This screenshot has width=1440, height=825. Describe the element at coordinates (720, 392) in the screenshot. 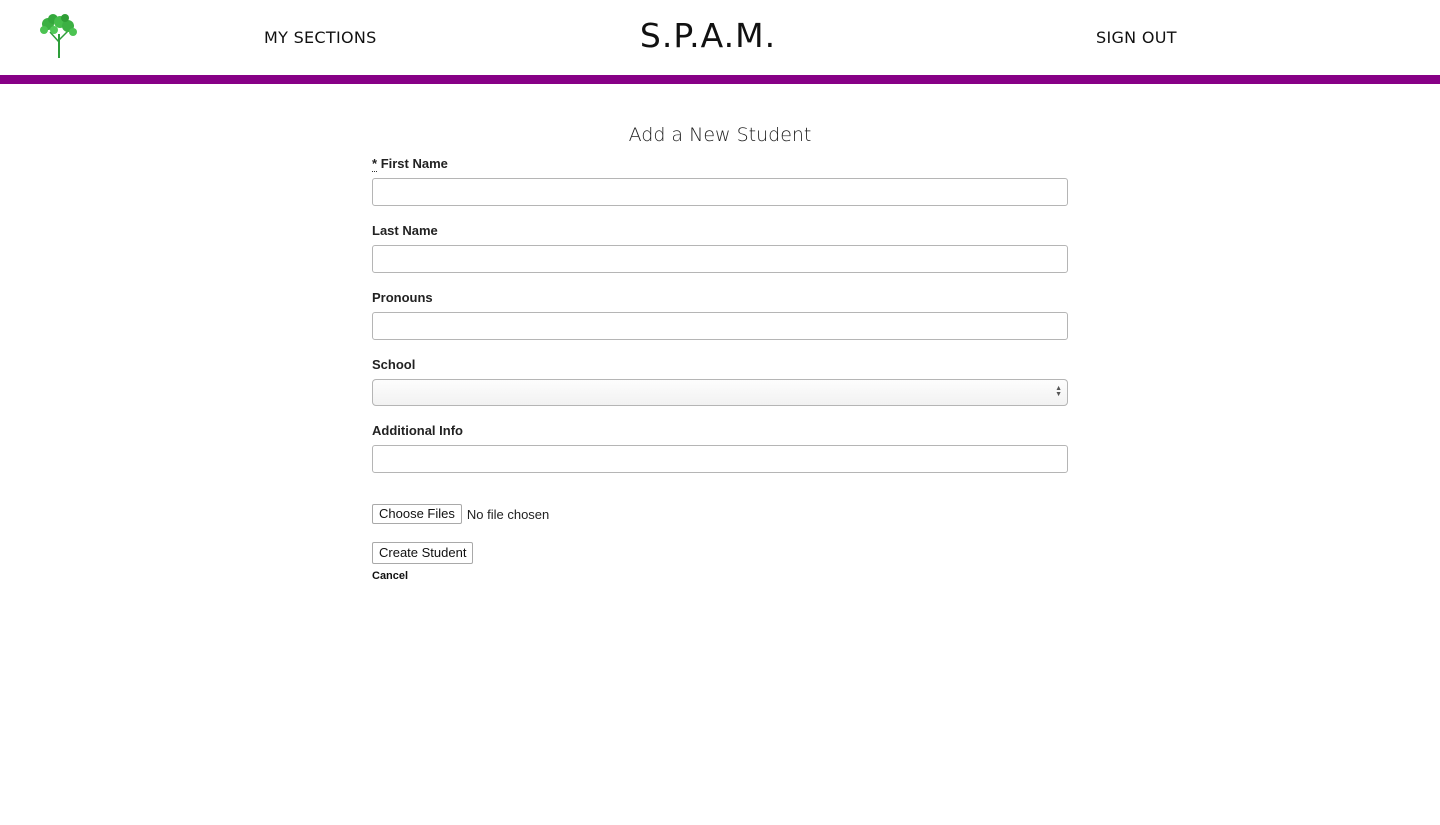

I see `school-select: ▲ ▼` at that location.